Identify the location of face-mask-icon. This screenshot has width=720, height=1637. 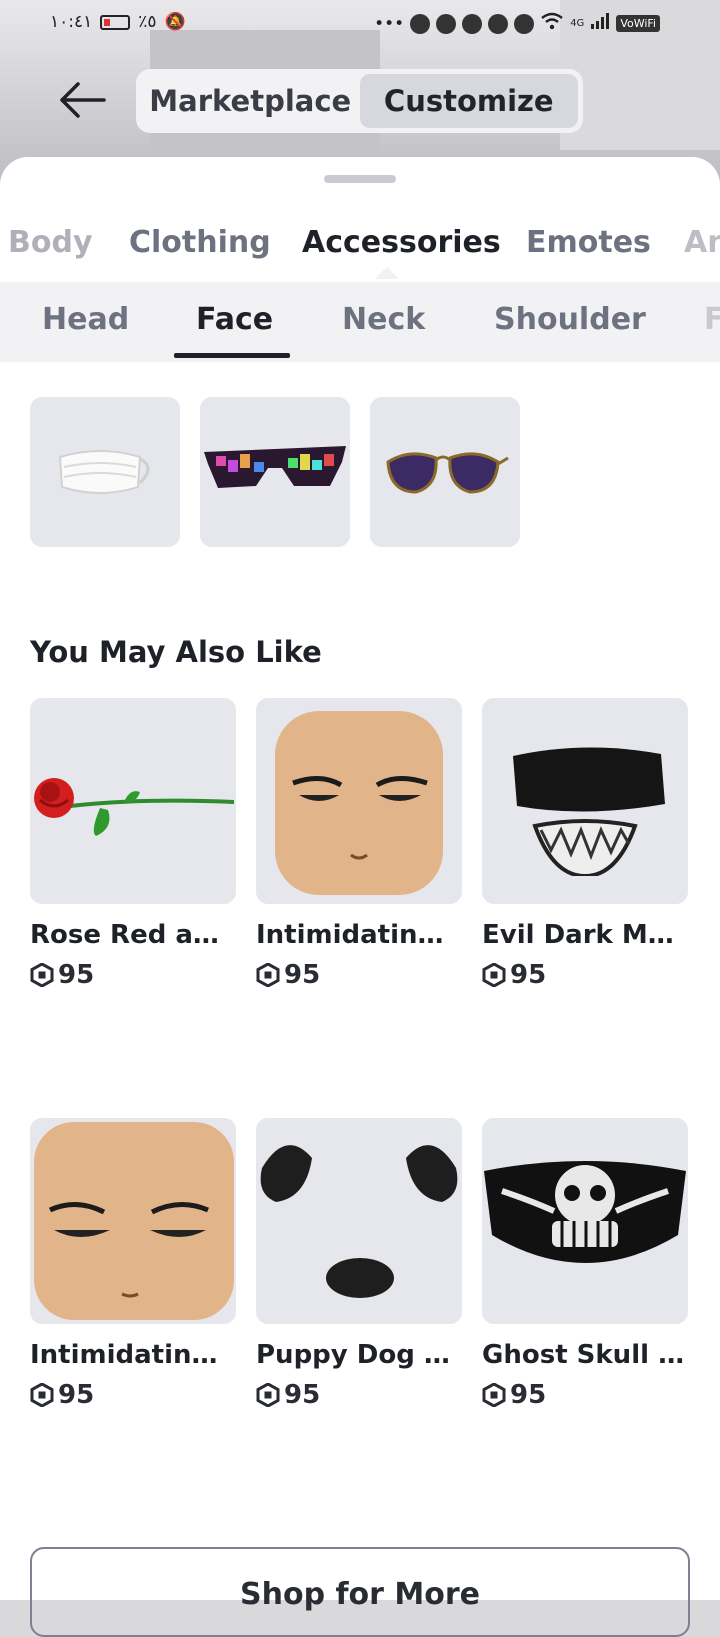
(104, 472).